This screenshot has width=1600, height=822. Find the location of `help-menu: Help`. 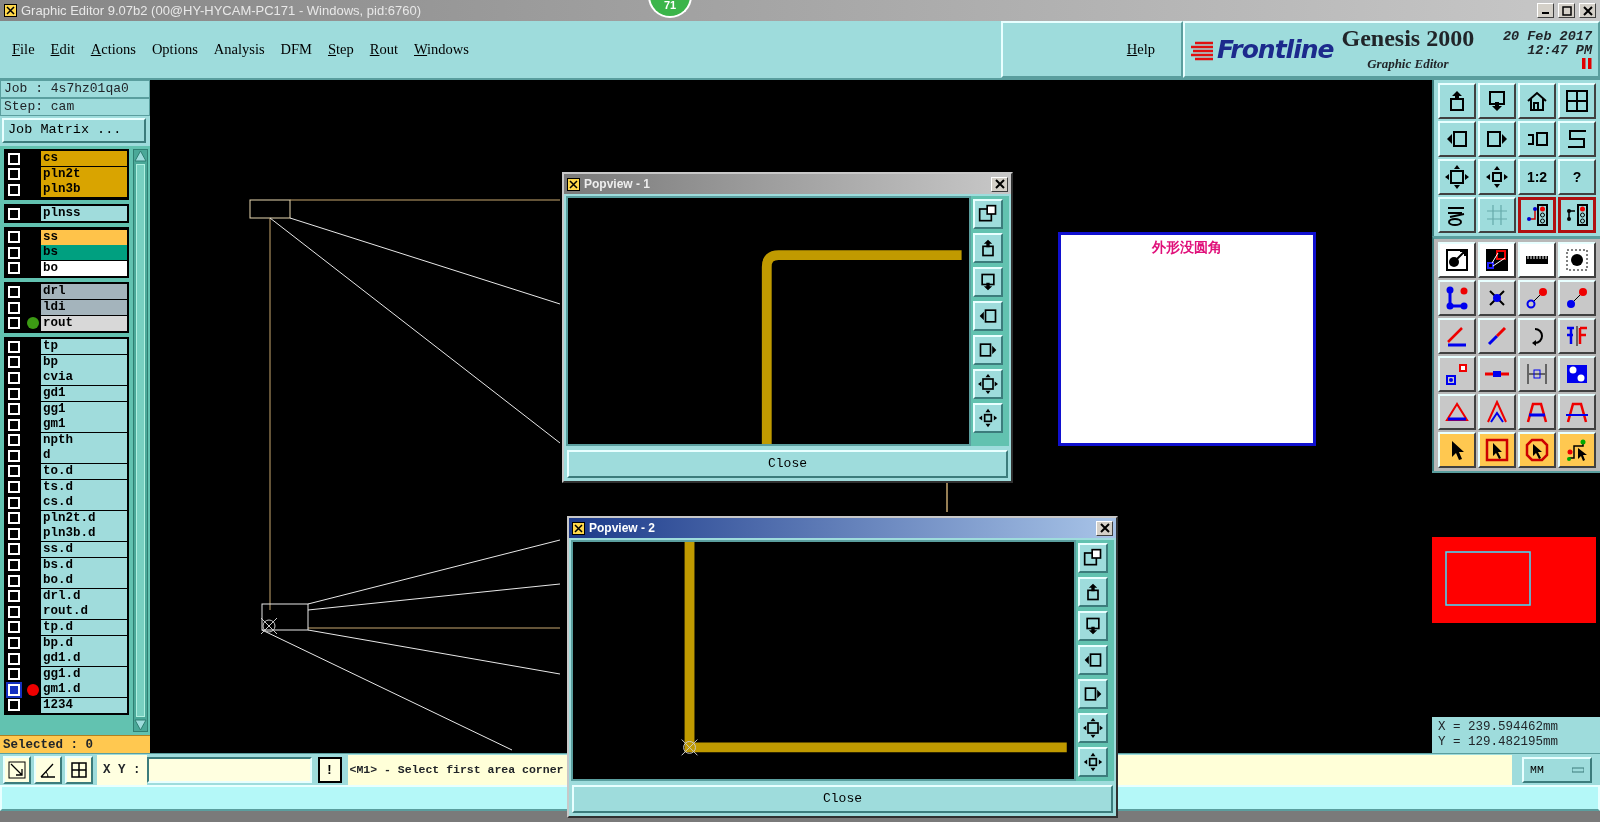

help-menu: Help is located at coordinates (1140, 49).